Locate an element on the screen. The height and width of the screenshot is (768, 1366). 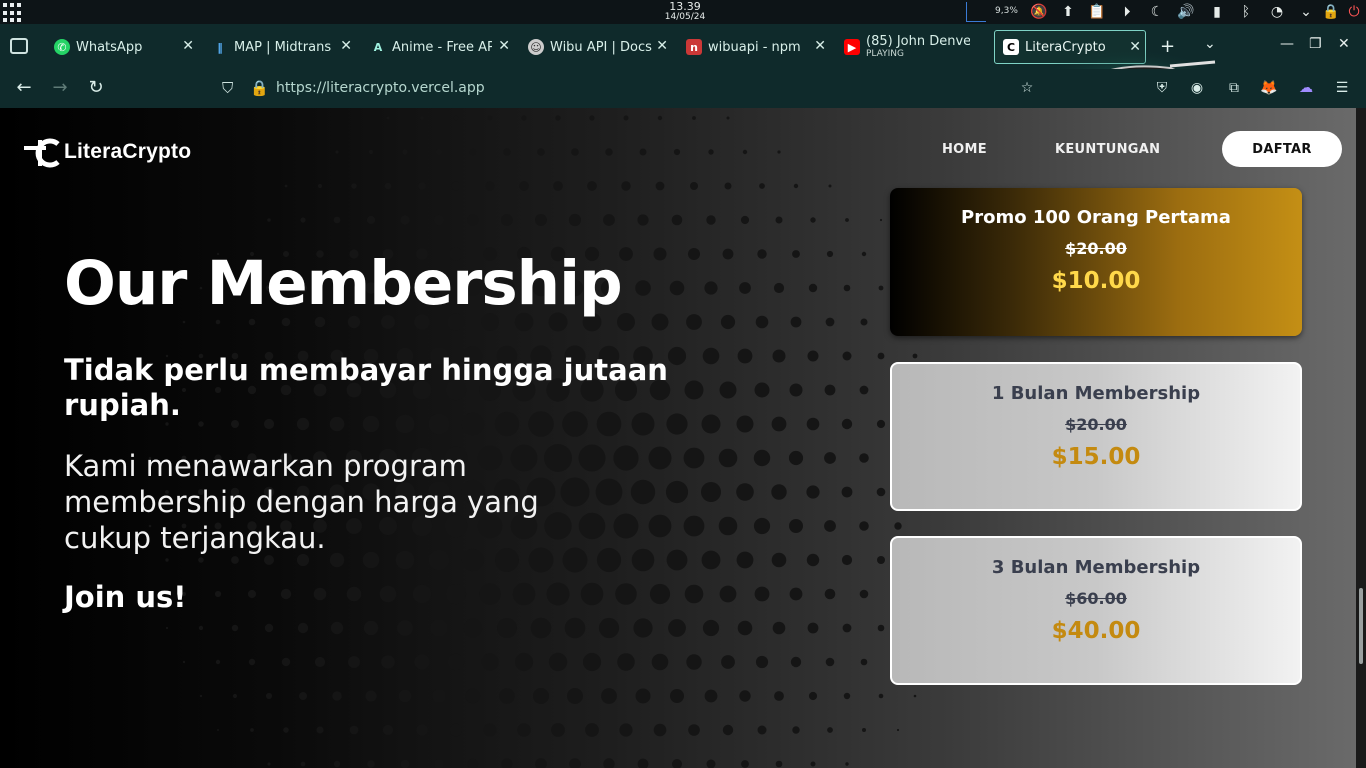
site-logo: LiteraCrypto is located at coordinates (106, 152).